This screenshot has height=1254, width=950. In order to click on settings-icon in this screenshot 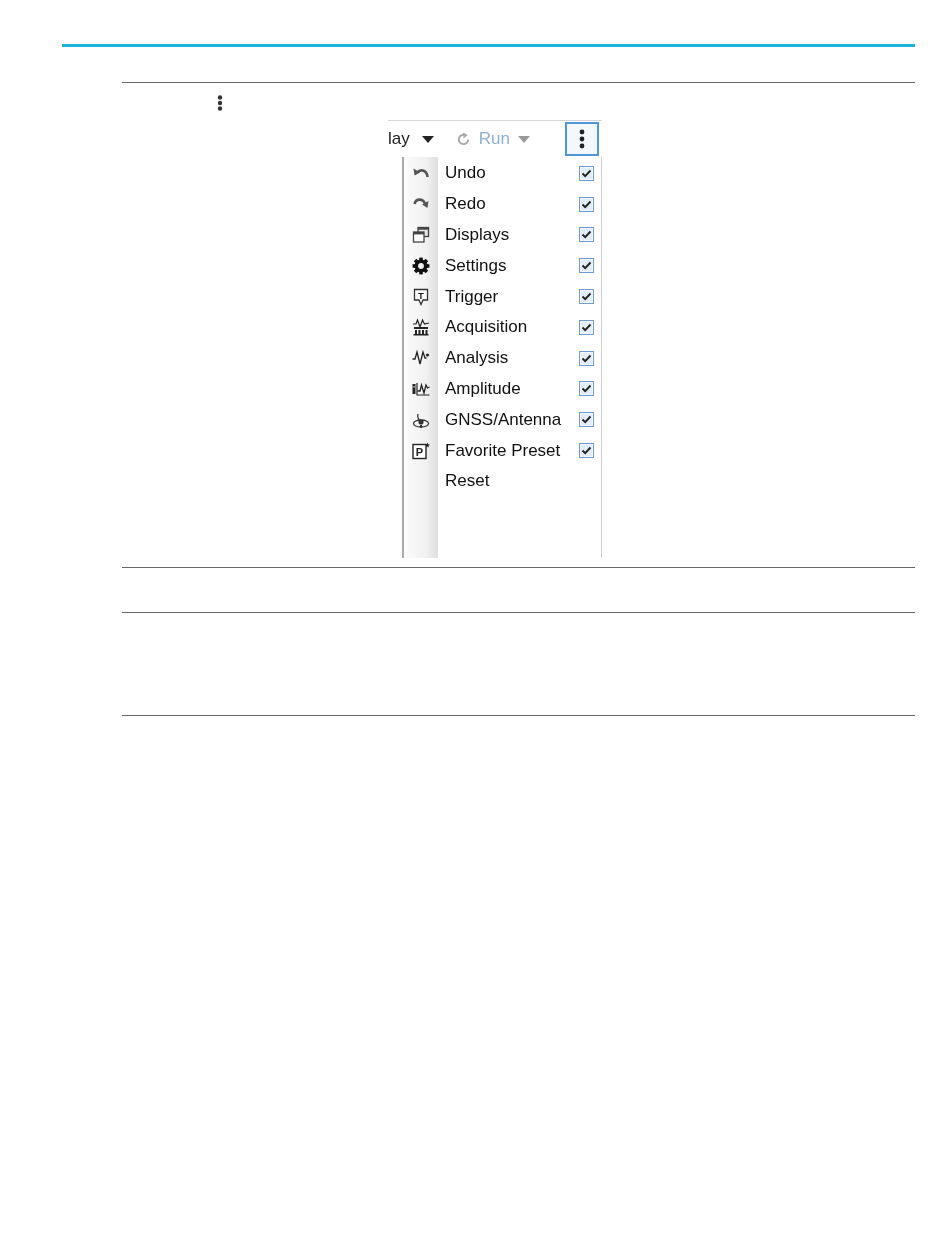, I will do `click(421, 265)`.